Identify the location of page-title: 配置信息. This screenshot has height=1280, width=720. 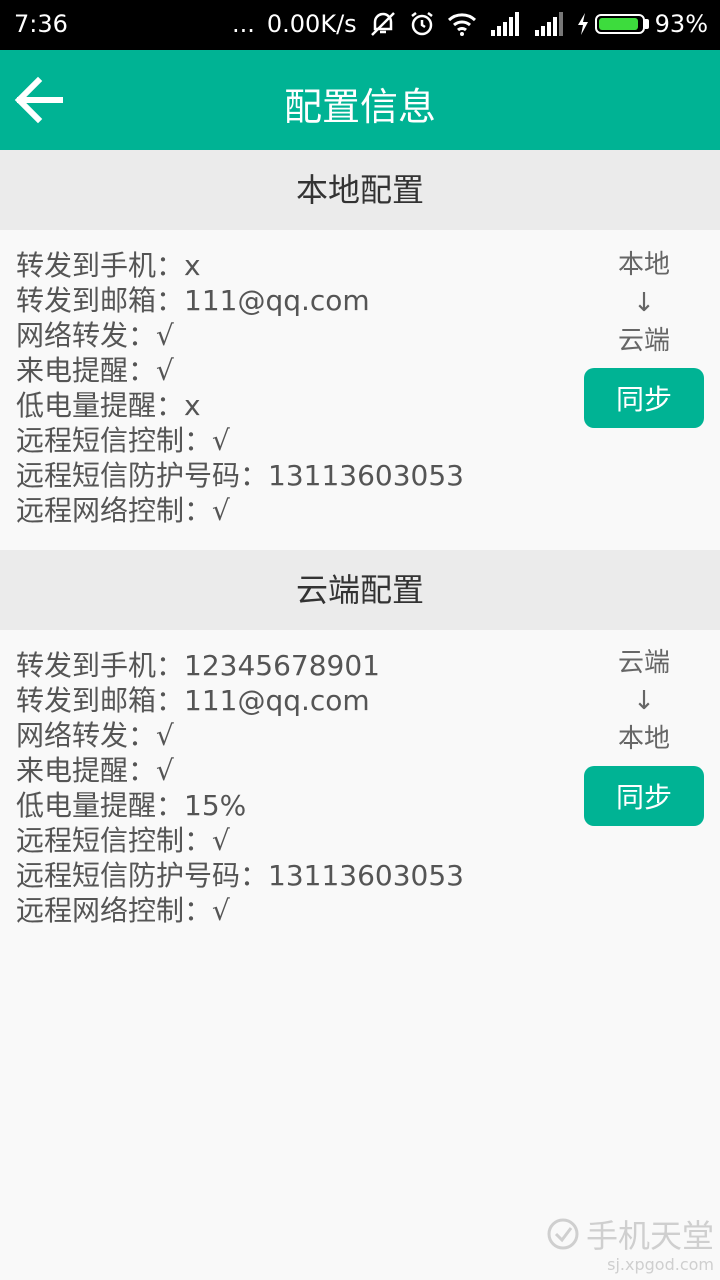
(359, 107).